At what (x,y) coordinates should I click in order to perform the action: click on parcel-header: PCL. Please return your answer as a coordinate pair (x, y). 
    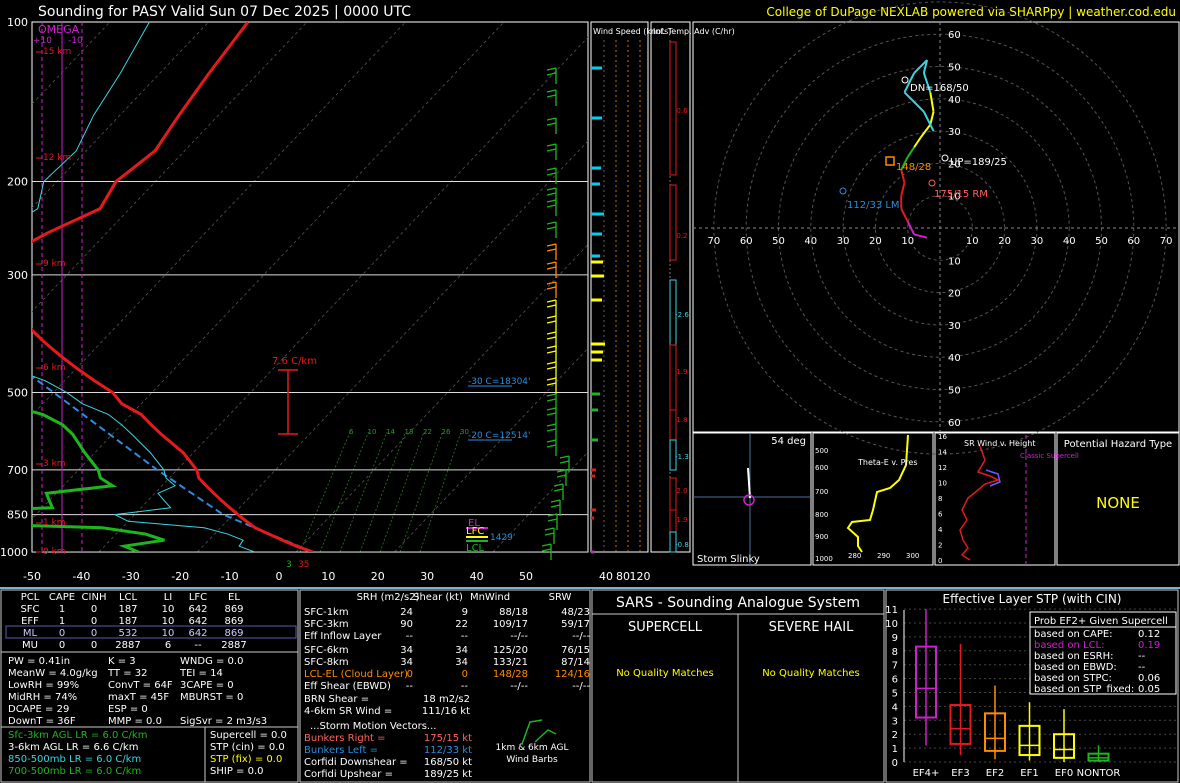
    Looking at the image, I should click on (30, 597).